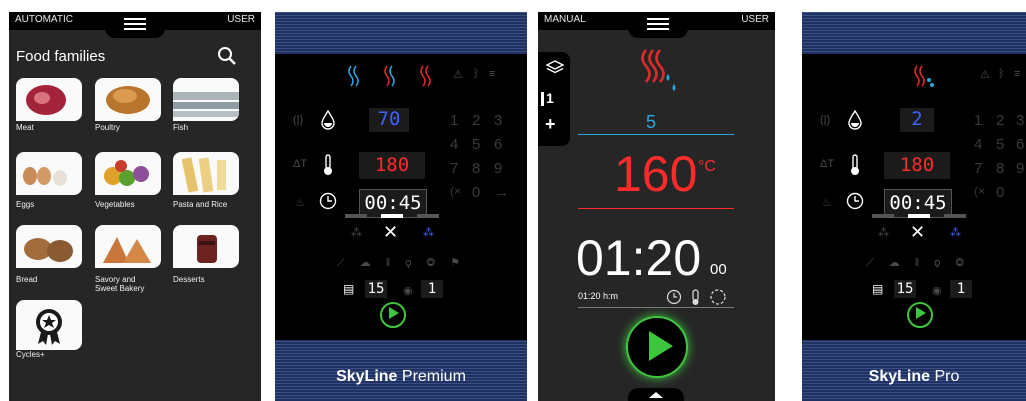 The image size is (1026, 401). What do you see at coordinates (598, 296) in the screenshot?
I see `time-format-label: 01:20 h:m` at bounding box center [598, 296].